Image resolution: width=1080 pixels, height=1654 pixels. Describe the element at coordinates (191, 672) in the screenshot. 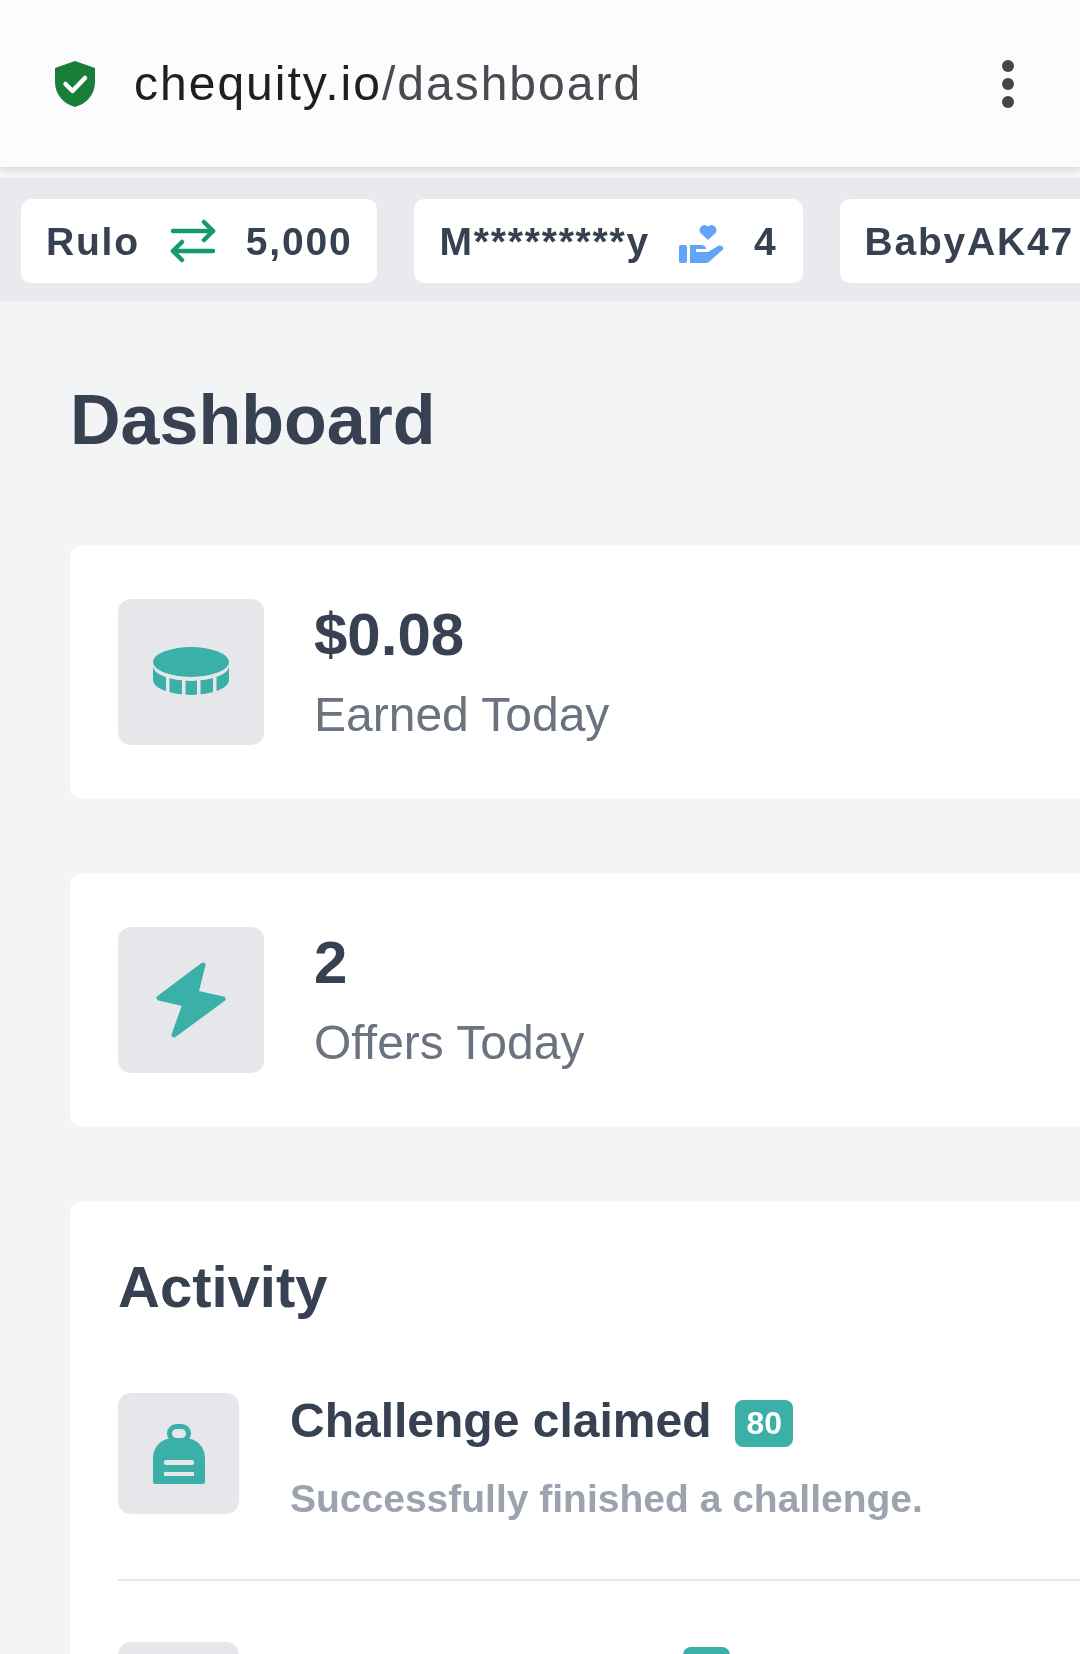

I see `coin-icon` at that location.